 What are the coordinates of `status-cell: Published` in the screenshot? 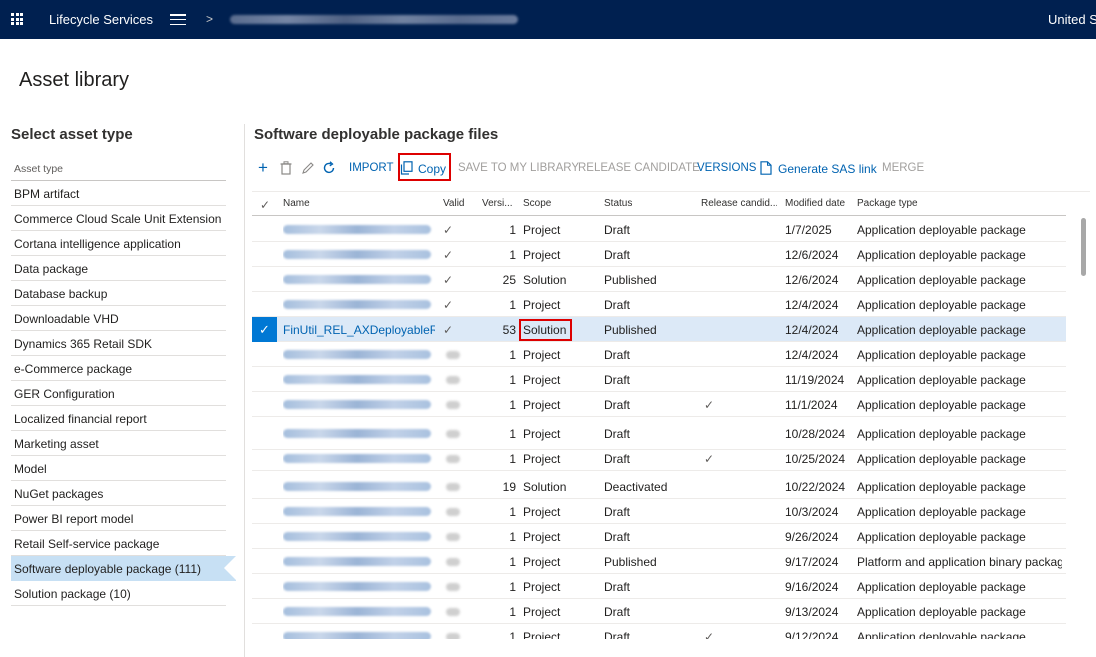 It's located at (630, 280).